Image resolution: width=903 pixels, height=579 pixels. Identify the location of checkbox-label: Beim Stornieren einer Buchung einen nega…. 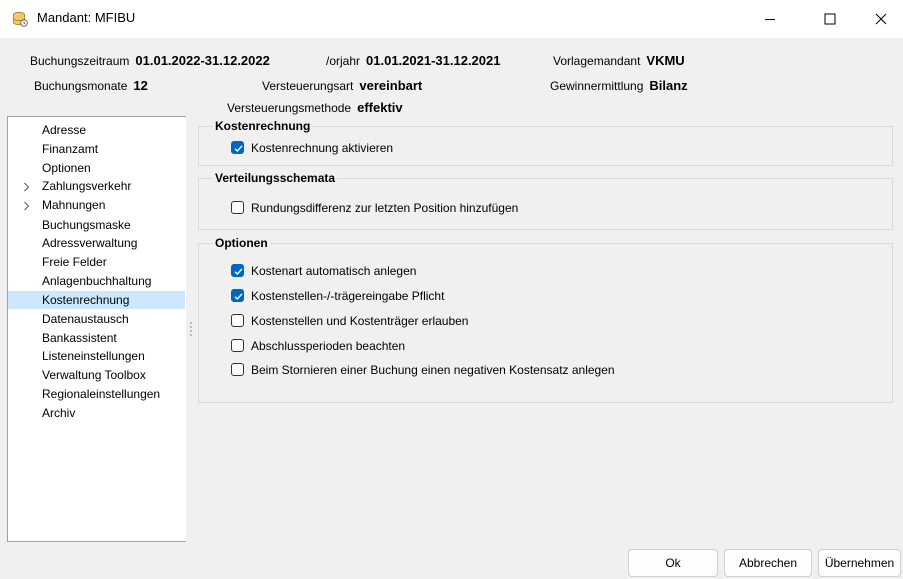
(433, 370).